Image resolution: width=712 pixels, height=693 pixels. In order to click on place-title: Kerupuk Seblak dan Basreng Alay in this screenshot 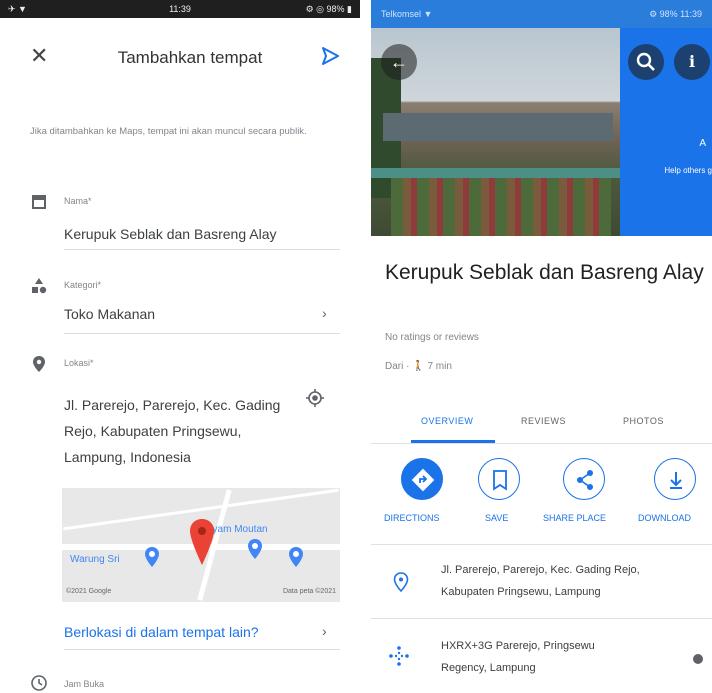, I will do `click(544, 272)`.